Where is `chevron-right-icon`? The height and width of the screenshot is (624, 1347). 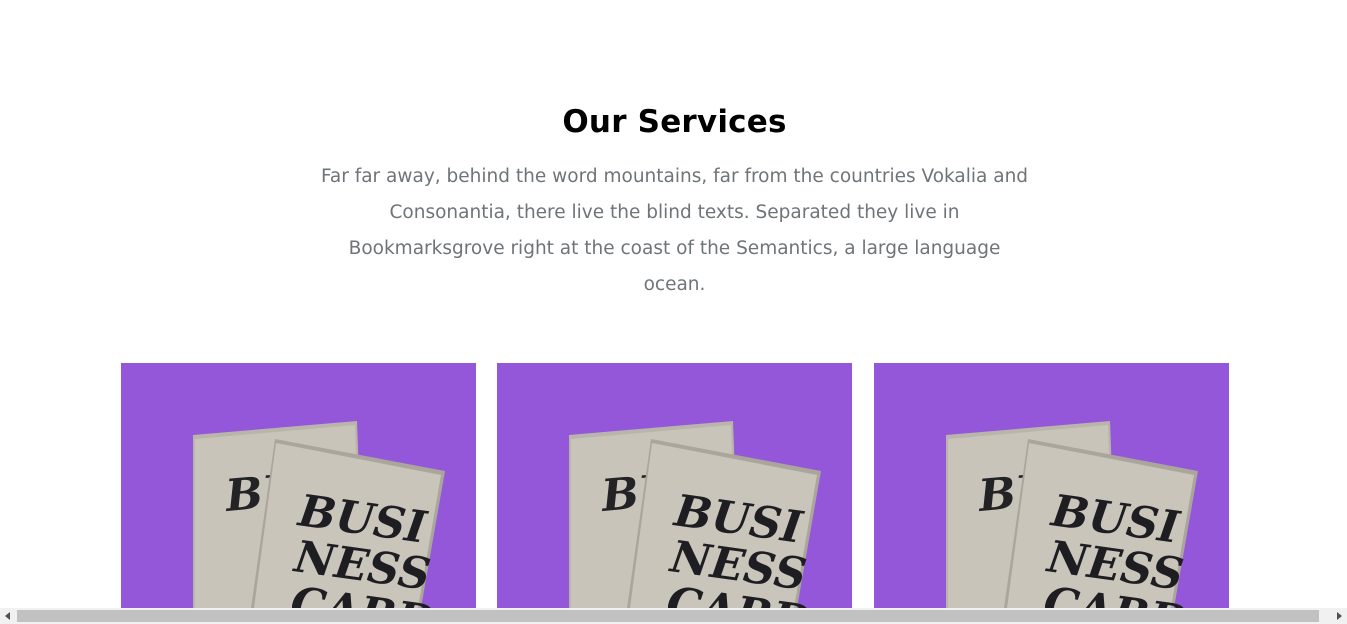
chevron-right-icon is located at coordinates (1339, 616).